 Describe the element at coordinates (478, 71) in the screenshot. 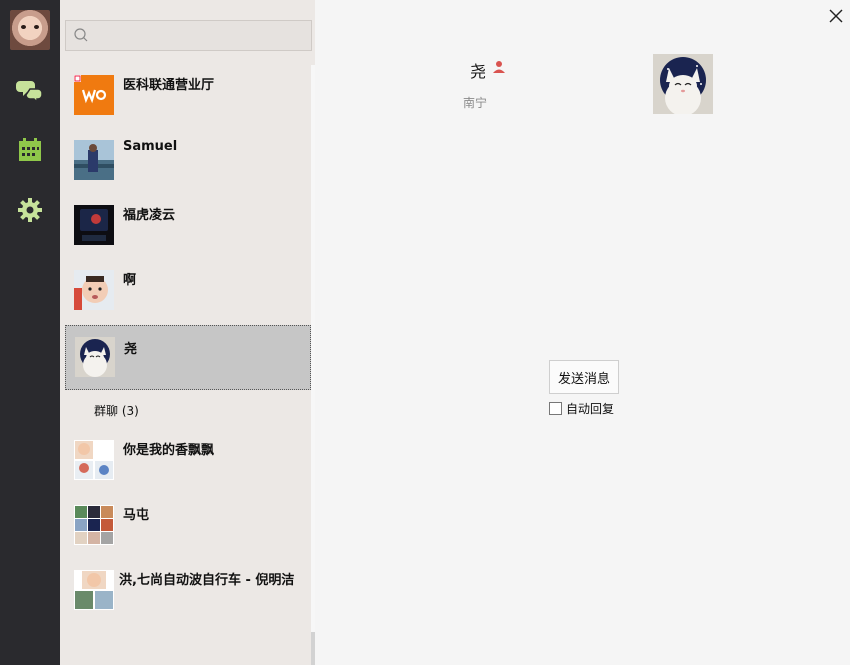

I see `profile-name: 尧` at that location.